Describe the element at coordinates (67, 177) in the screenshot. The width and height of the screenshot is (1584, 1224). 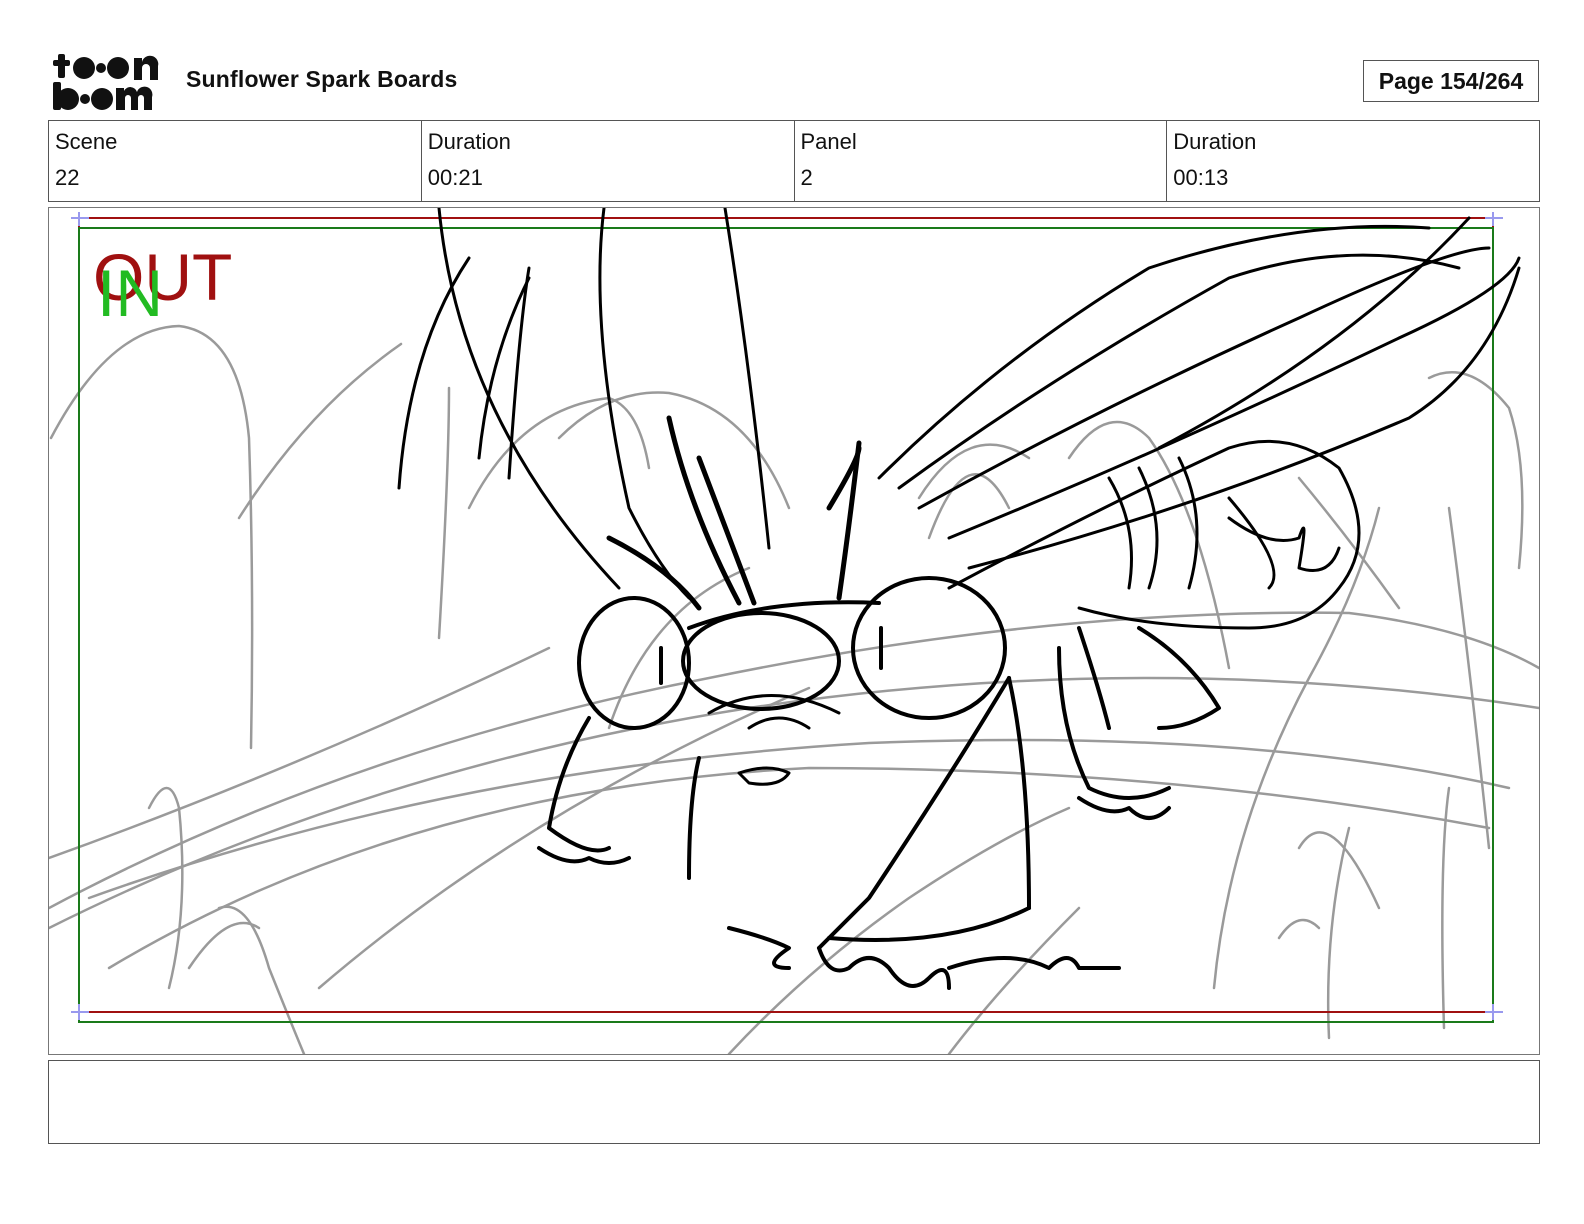
I see `scene-value: 22` at that location.